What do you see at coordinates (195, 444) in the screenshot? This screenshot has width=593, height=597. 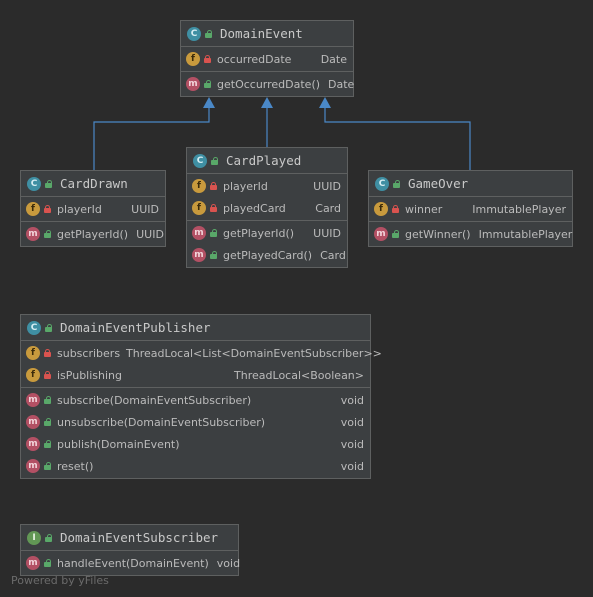 I see `method-row: m publish(DomainEvent) void` at bounding box center [195, 444].